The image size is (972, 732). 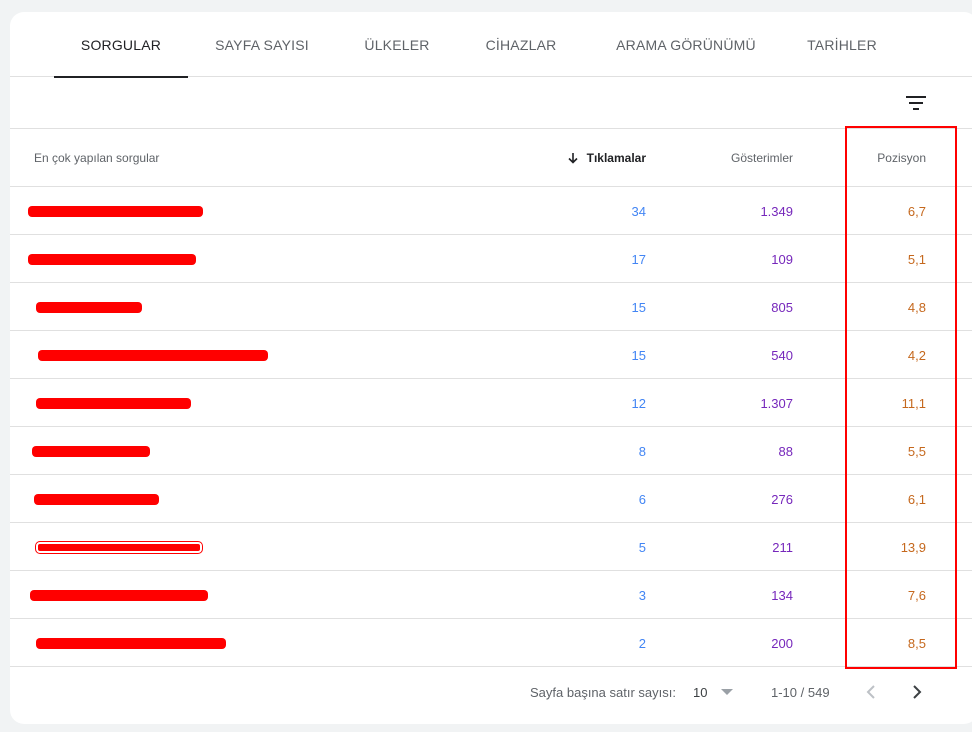 What do you see at coordinates (686, 44) in the screenshot?
I see `tab-search-appearance: ARAMA GÖRÜNÜMÜ` at bounding box center [686, 44].